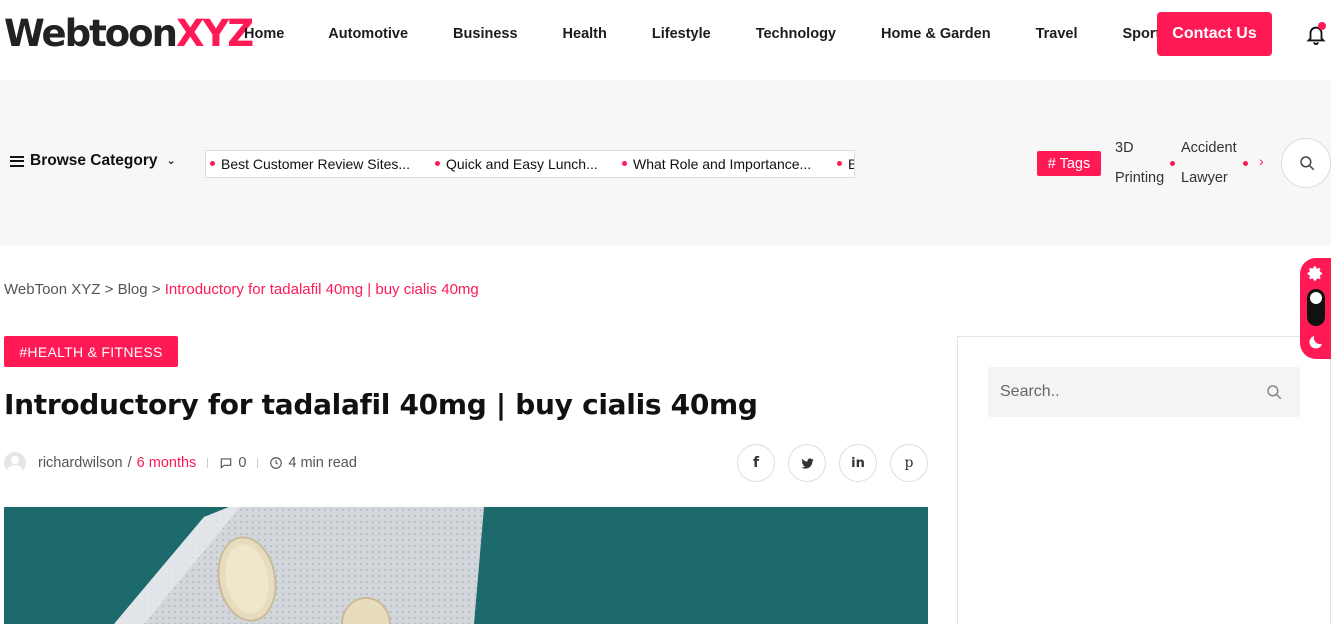  What do you see at coordinates (1322, 26) in the screenshot?
I see `notification-dot` at bounding box center [1322, 26].